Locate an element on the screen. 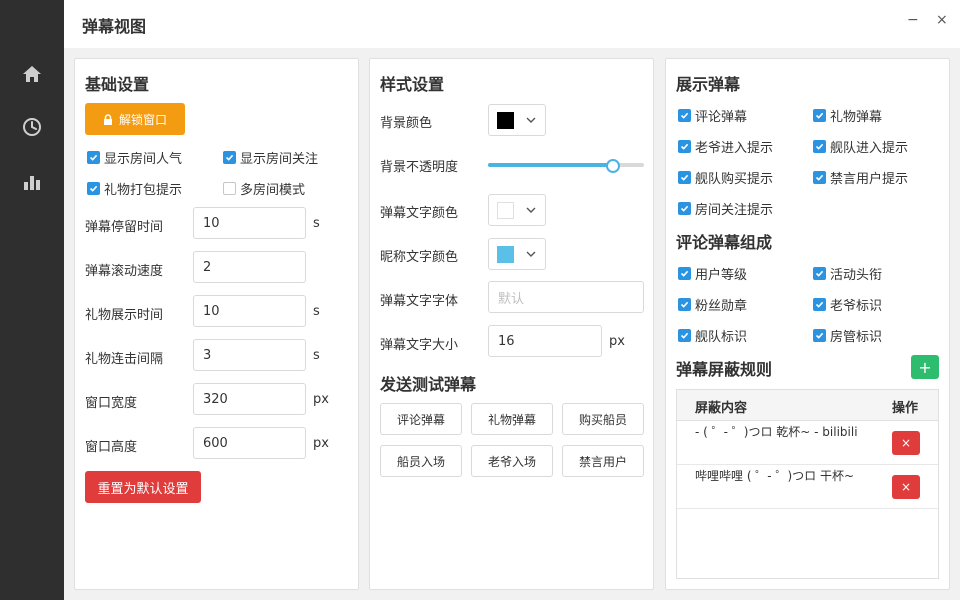 This screenshot has height=600, width=960. checkbox-label: 礼物弹幕 is located at coordinates (856, 117).